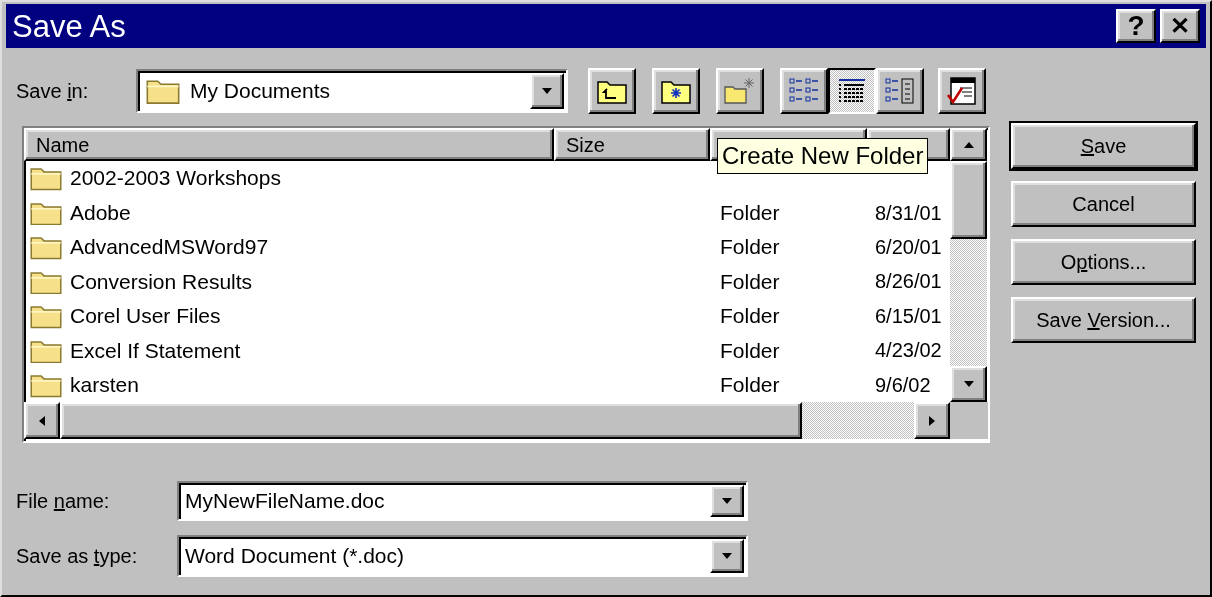 This screenshot has width=1212, height=597. Describe the element at coordinates (77, 556) in the screenshot. I see `save-as-type-label: Save as type:` at that location.